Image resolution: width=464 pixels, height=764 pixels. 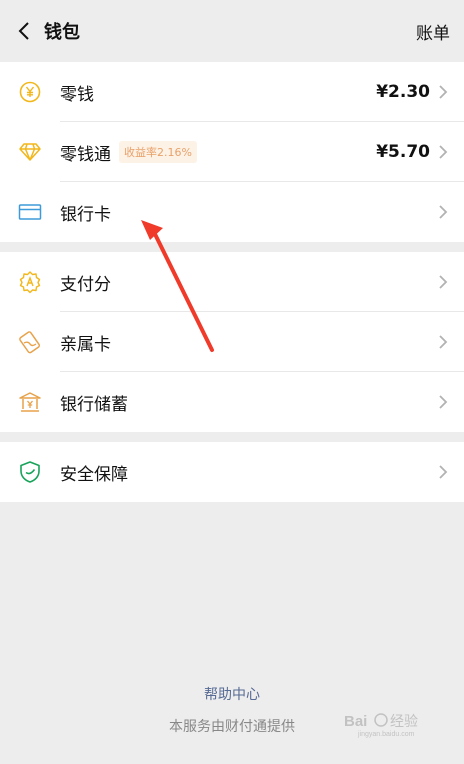 I want to click on bank-savings-icon, so click(x=30, y=402).